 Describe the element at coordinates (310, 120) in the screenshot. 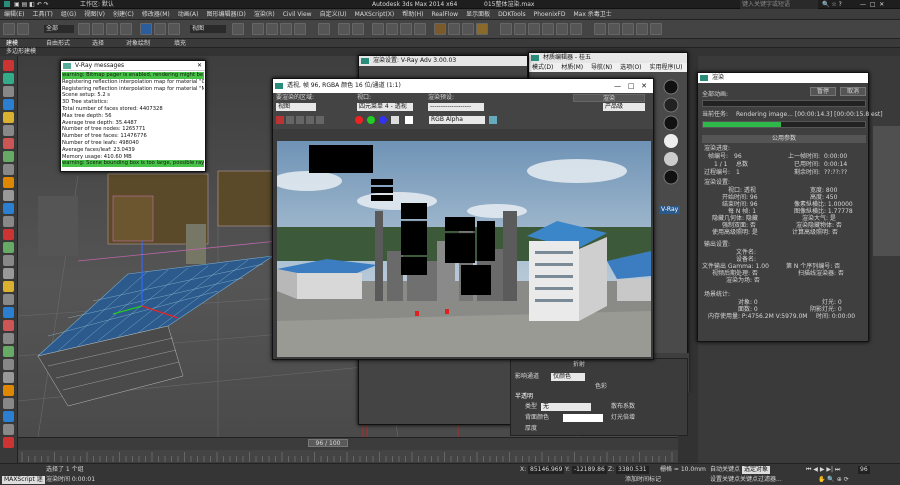

I see `print-icon` at that location.